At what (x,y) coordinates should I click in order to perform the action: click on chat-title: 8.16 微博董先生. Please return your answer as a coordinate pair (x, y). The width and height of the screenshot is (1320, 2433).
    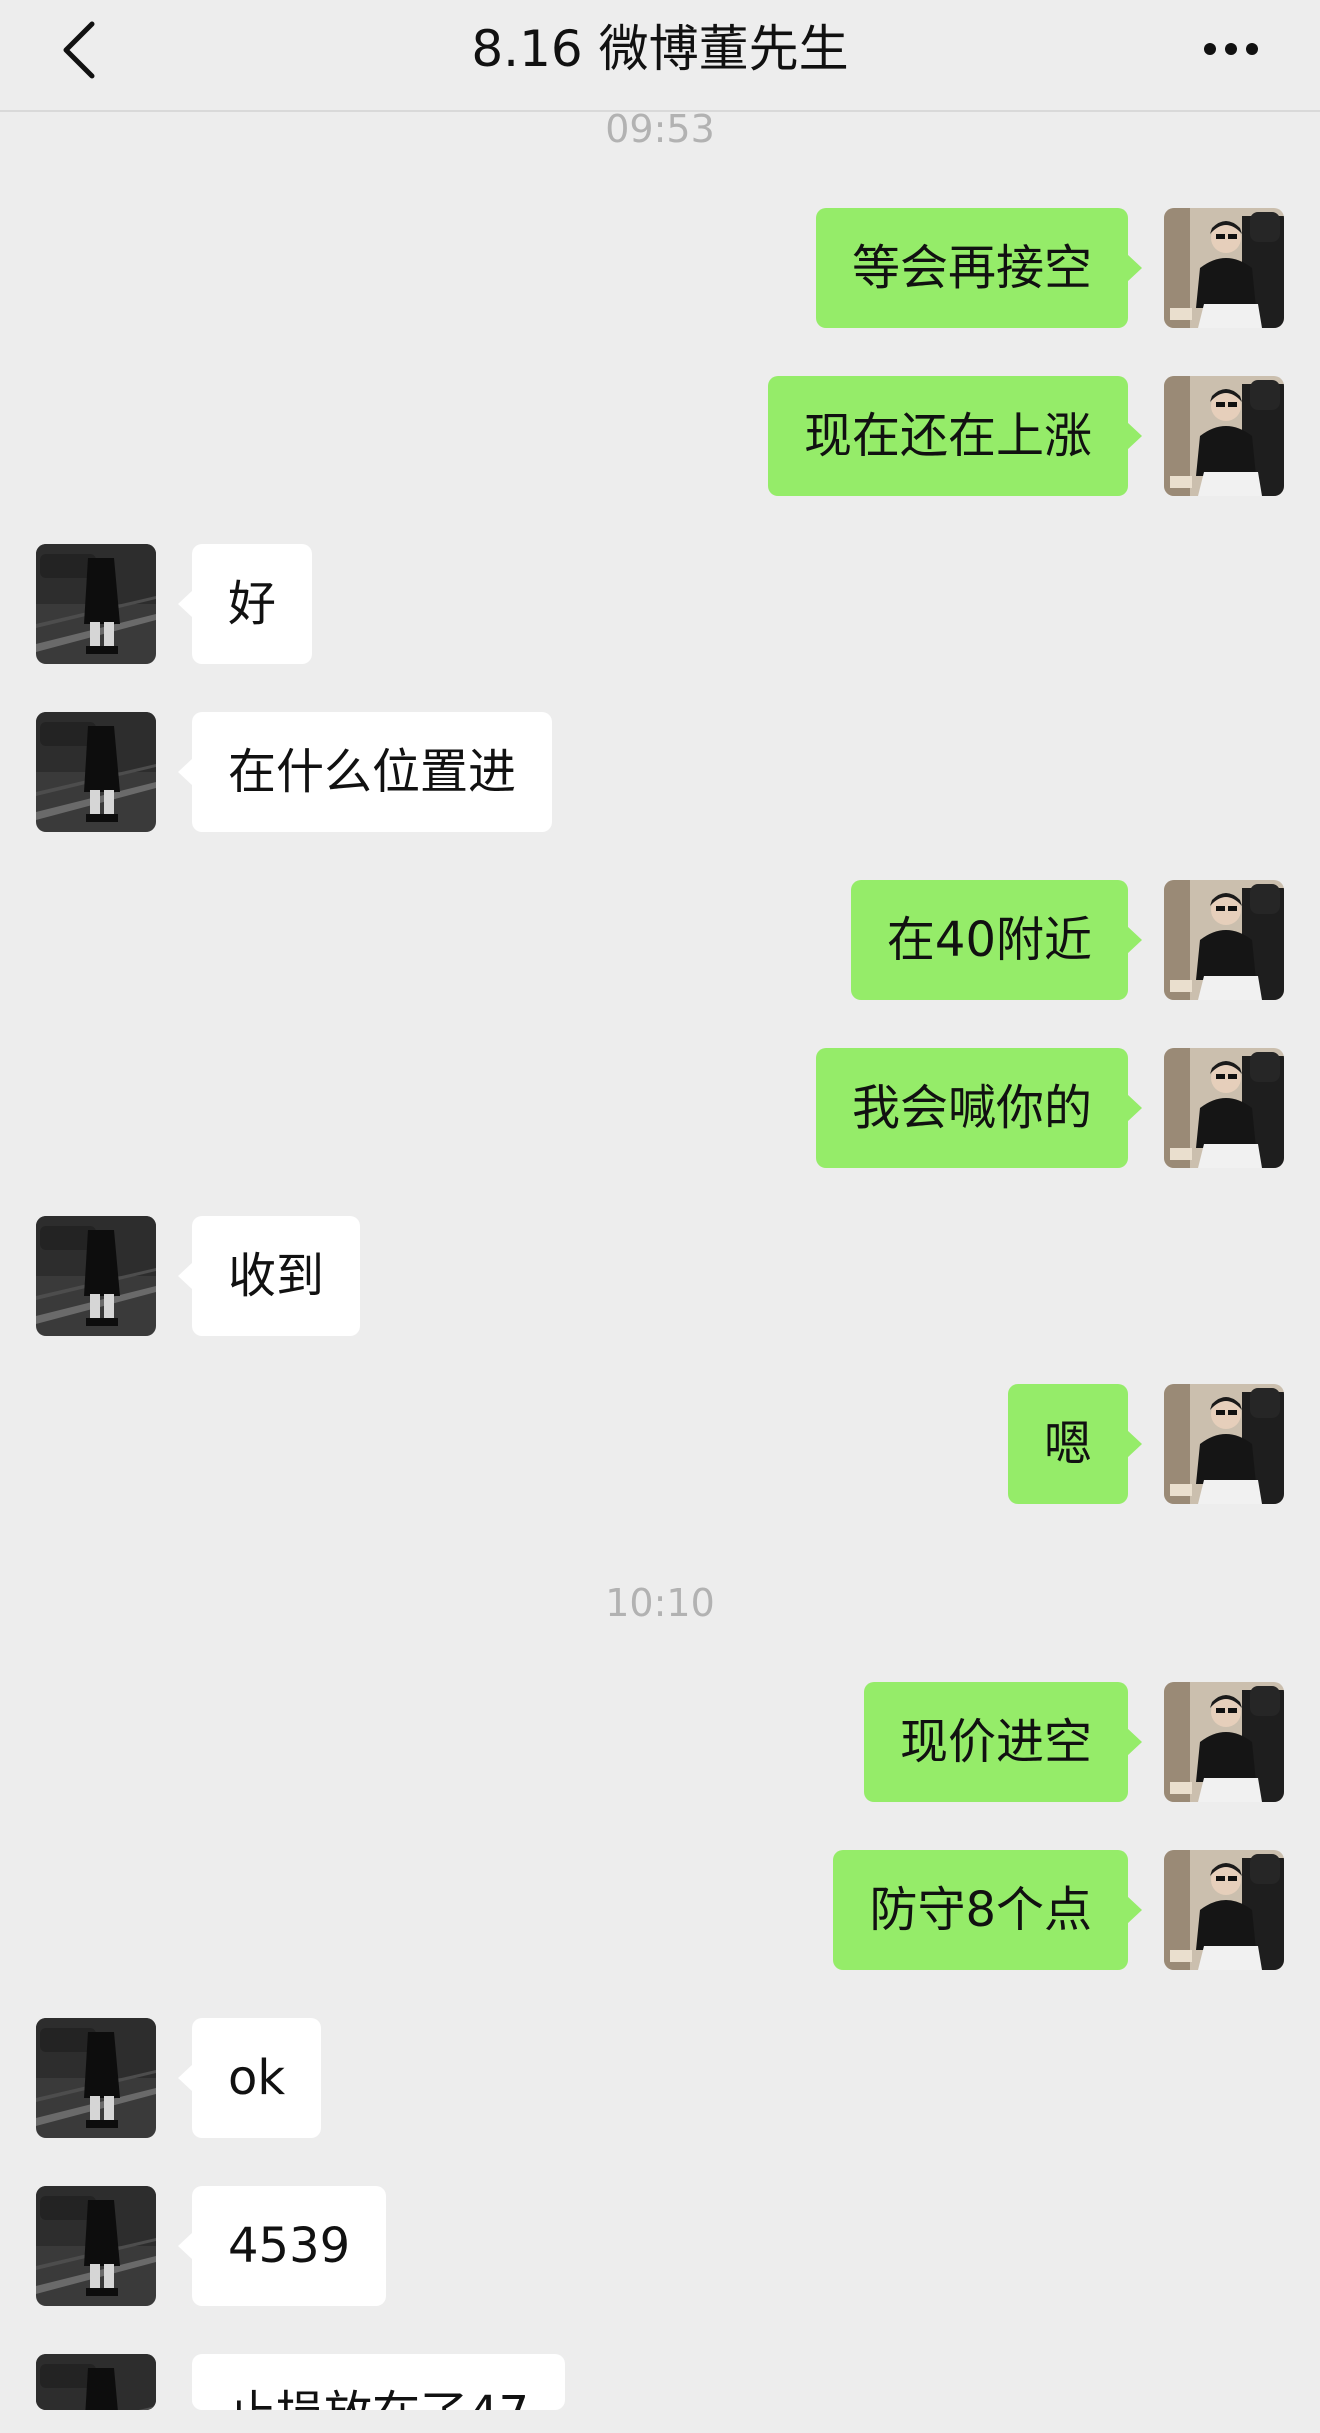
    Looking at the image, I should click on (660, 49).